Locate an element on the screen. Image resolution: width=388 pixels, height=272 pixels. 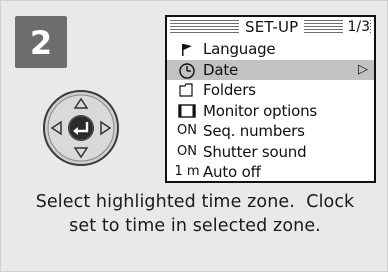
menu-item-label: Shutter sound is located at coordinates (255, 151).